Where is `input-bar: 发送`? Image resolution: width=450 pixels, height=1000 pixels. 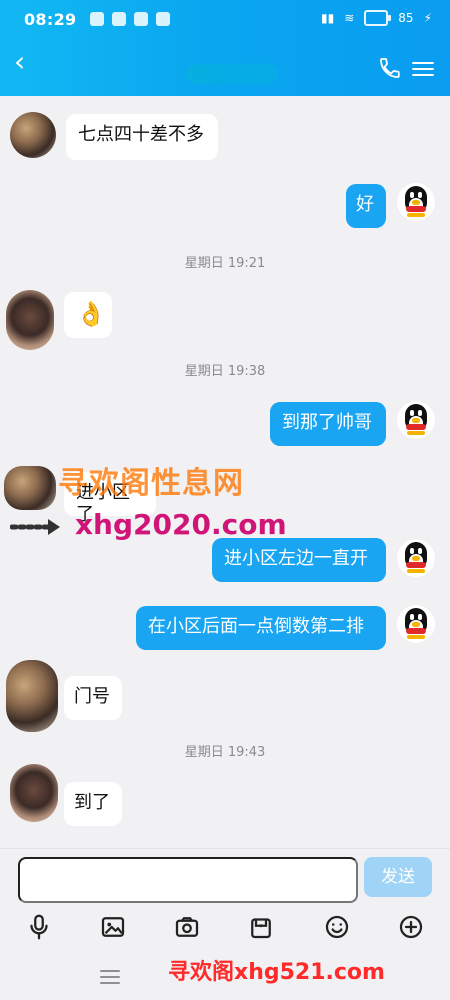 input-bar: 发送 is located at coordinates (225, 878).